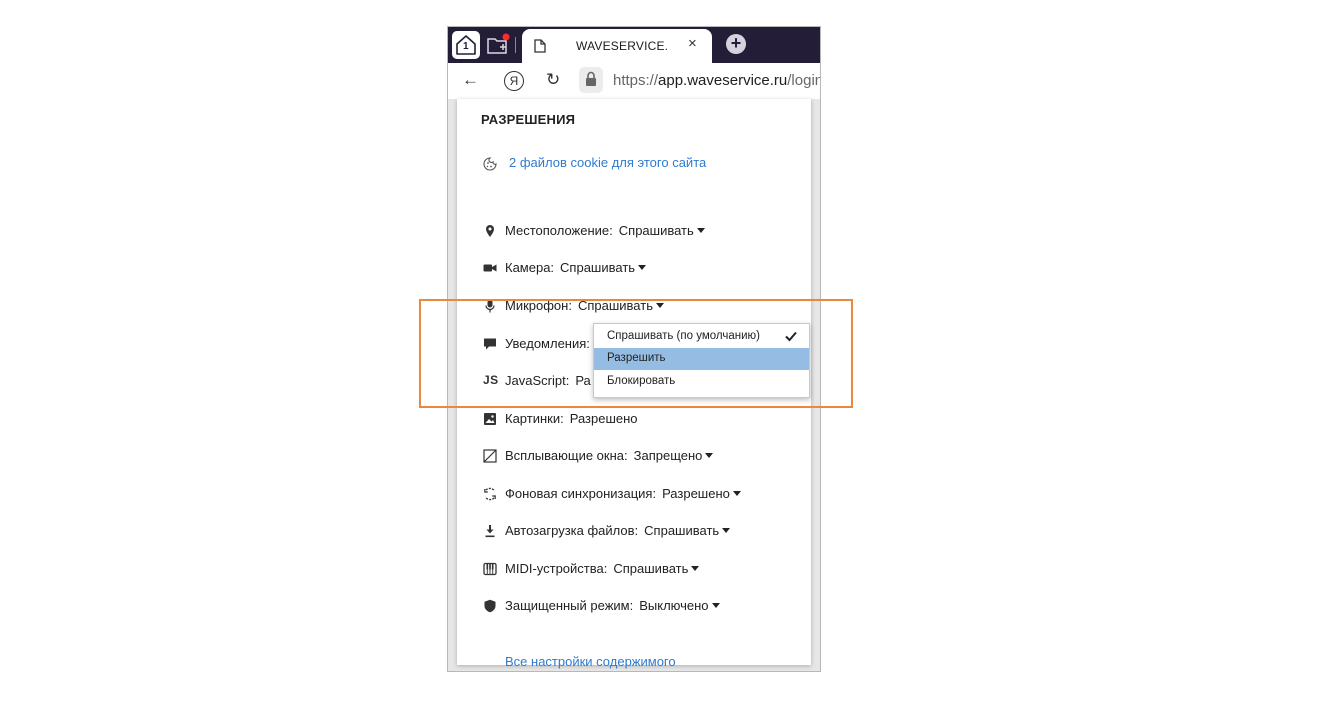  I want to click on url-path: /login, so click(804, 80).